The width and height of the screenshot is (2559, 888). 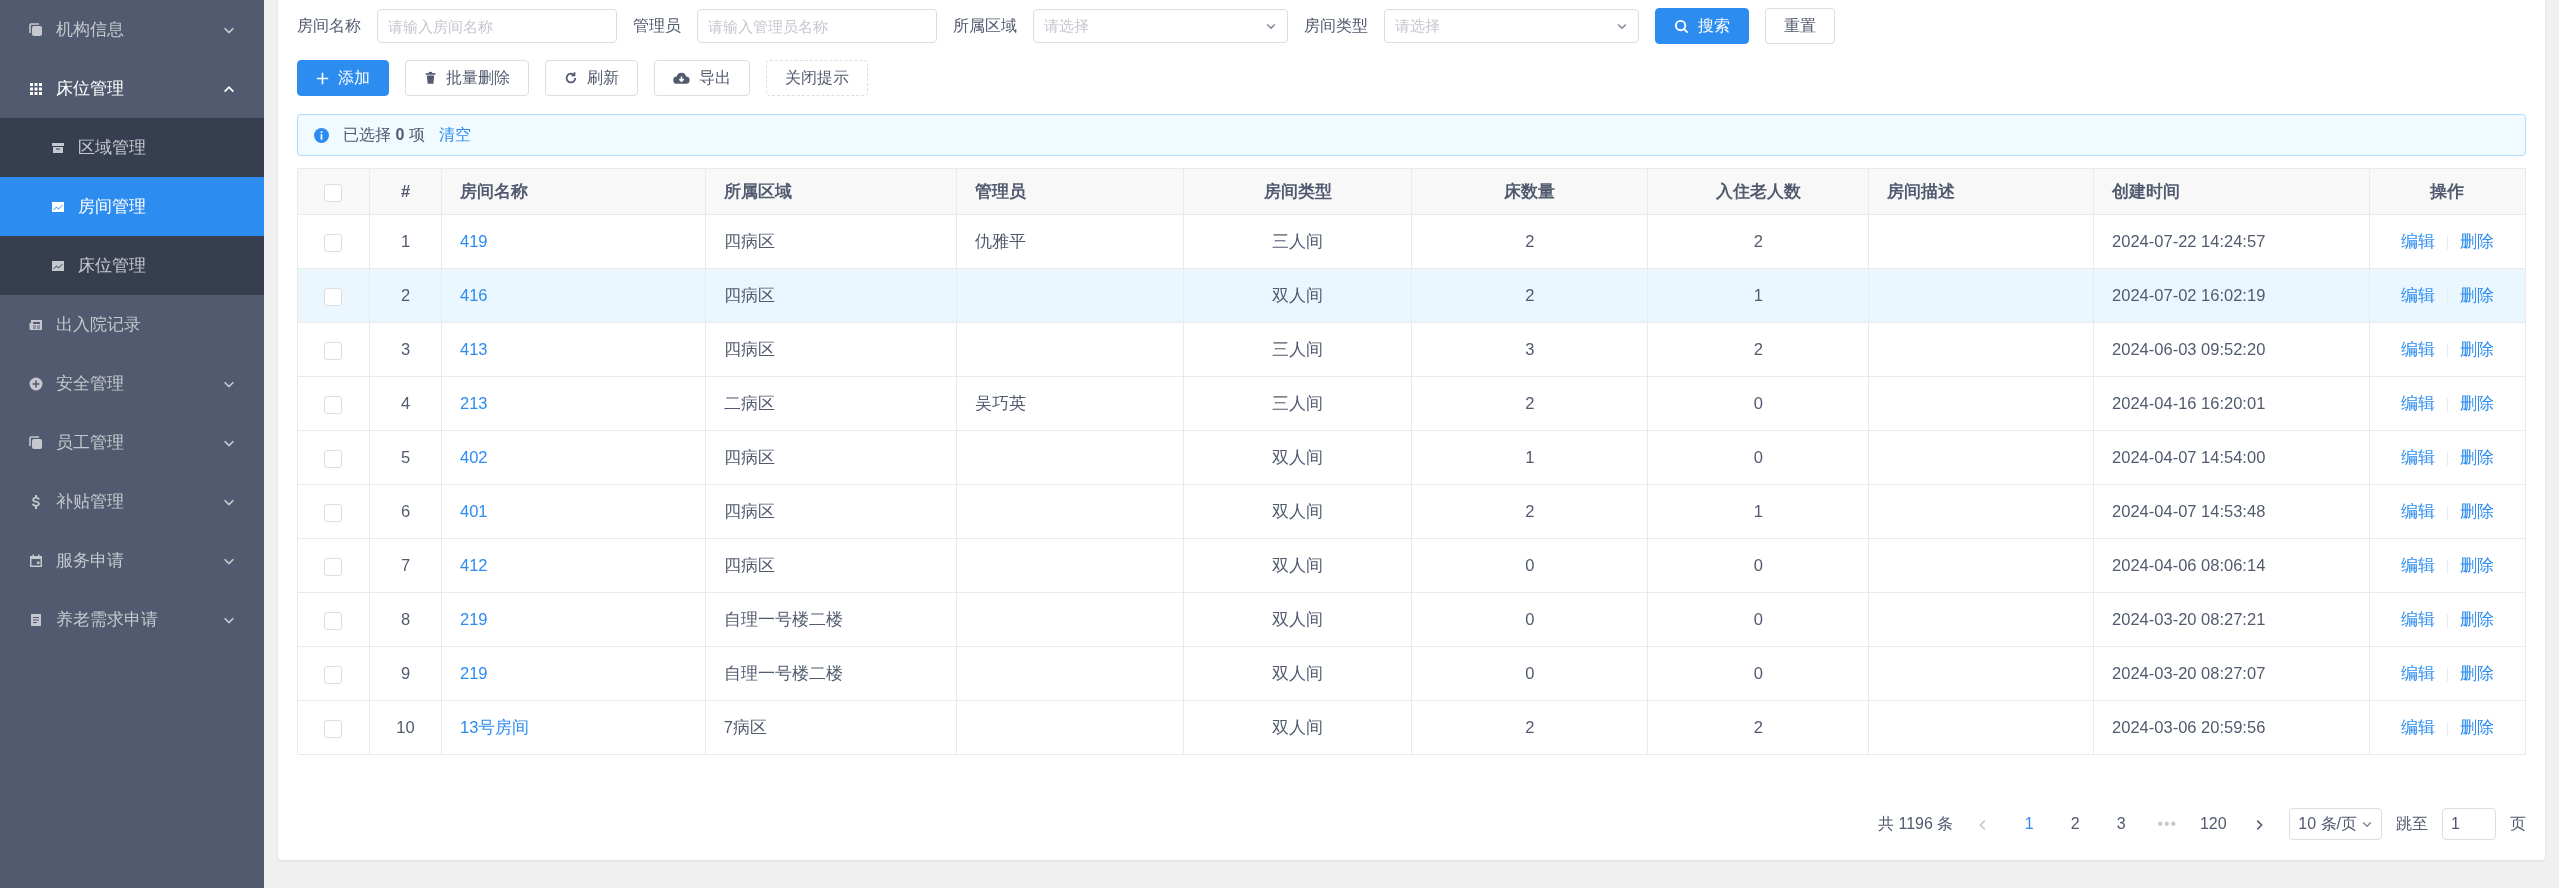 I want to click on add-button: 添加, so click(x=343, y=78).